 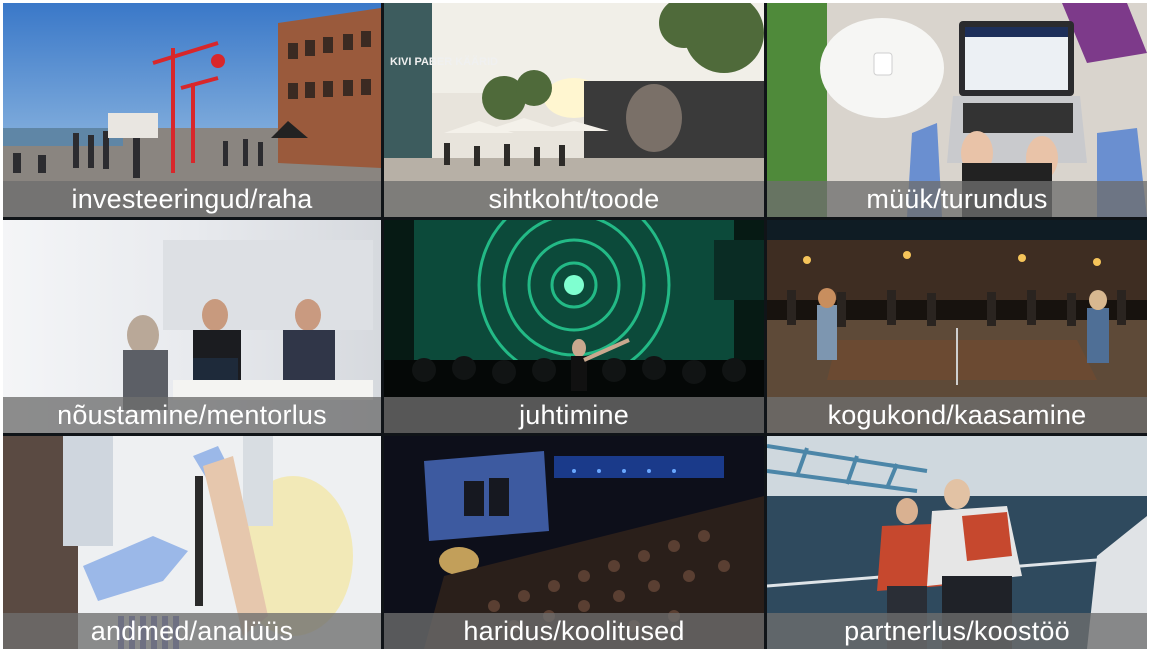 What do you see at coordinates (957, 199) in the screenshot?
I see `tile-caption: müük/turundus` at bounding box center [957, 199].